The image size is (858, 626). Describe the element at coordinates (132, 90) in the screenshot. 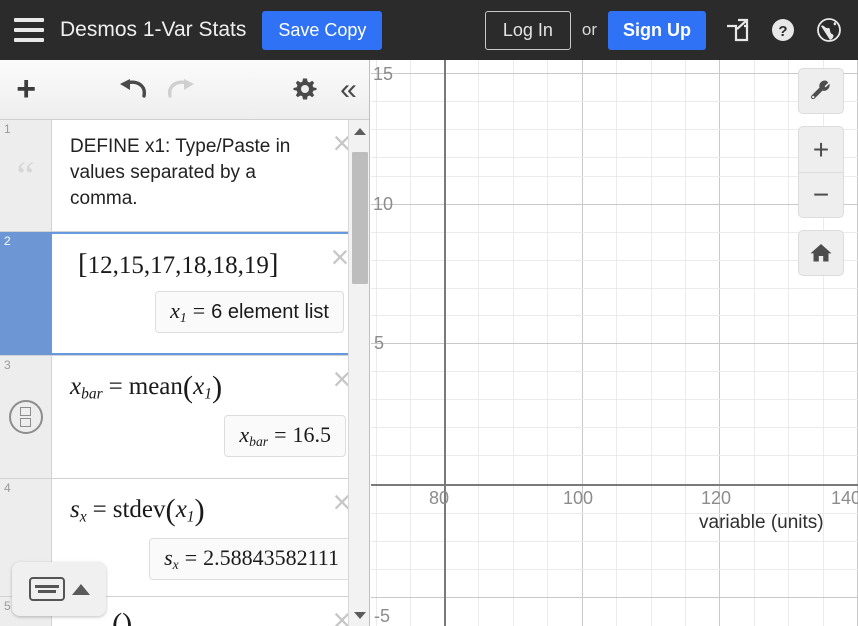

I see `undo-arrow-icon` at that location.